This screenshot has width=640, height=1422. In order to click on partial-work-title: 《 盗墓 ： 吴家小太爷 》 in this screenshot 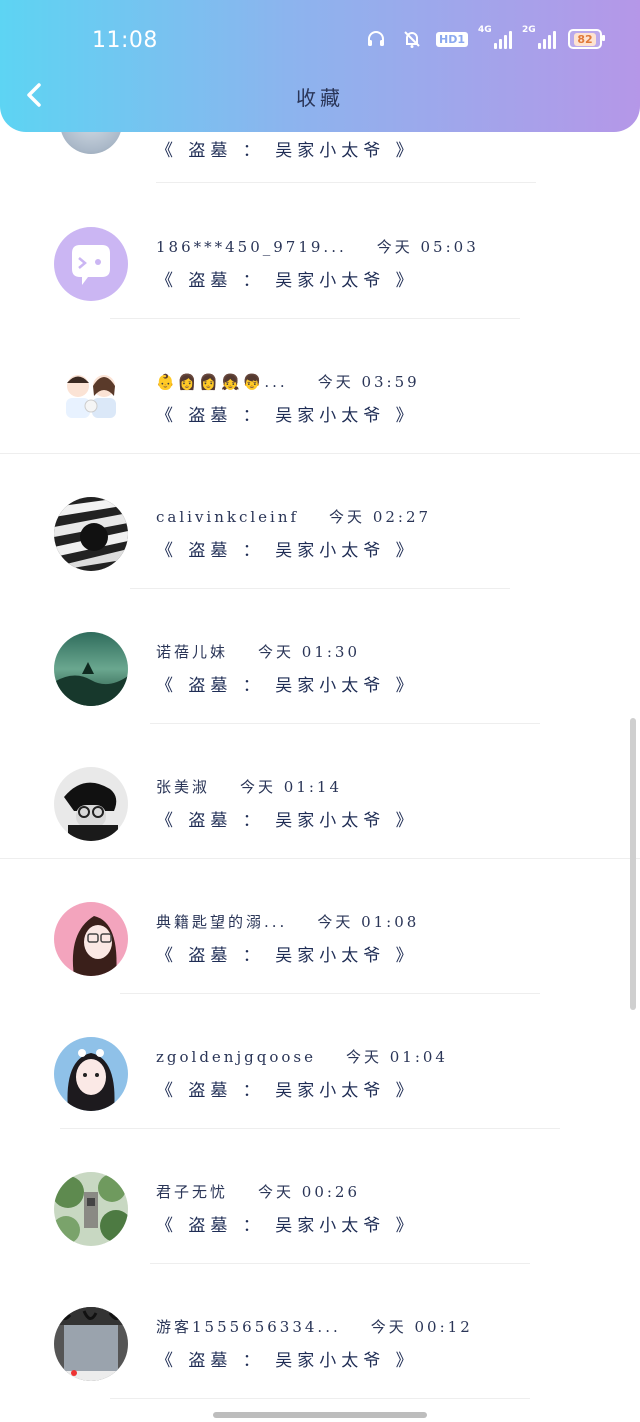, I will do `click(287, 151)`.